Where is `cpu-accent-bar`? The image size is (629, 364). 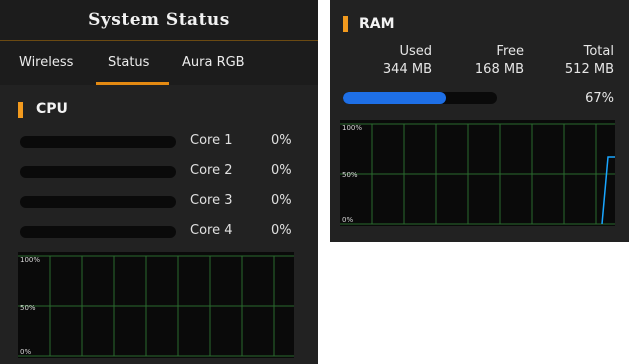 cpu-accent-bar is located at coordinates (20, 110).